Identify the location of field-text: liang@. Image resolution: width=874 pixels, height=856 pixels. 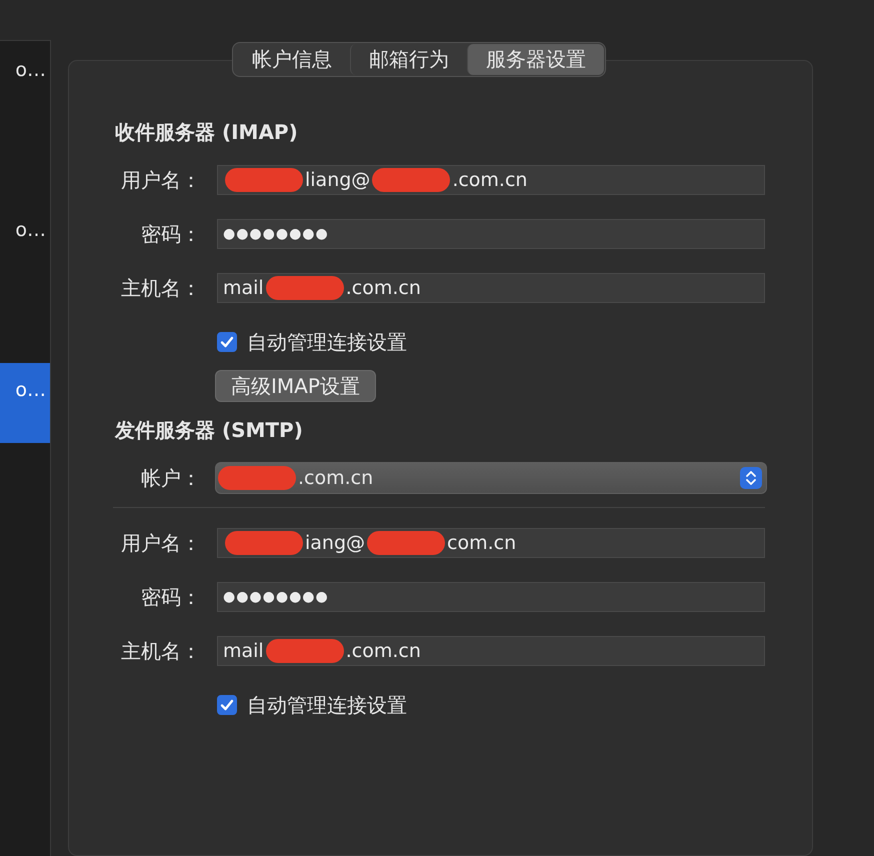
(337, 180).